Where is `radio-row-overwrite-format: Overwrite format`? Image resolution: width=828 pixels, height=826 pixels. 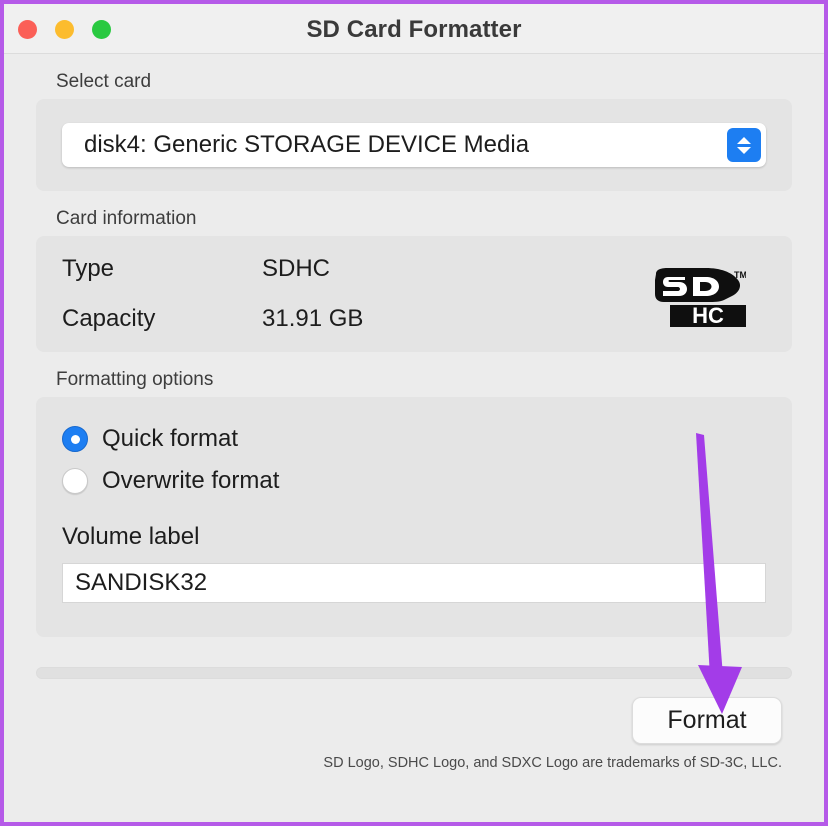 radio-row-overwrite-format: Overwrite format is located at coordinates (414, 481).